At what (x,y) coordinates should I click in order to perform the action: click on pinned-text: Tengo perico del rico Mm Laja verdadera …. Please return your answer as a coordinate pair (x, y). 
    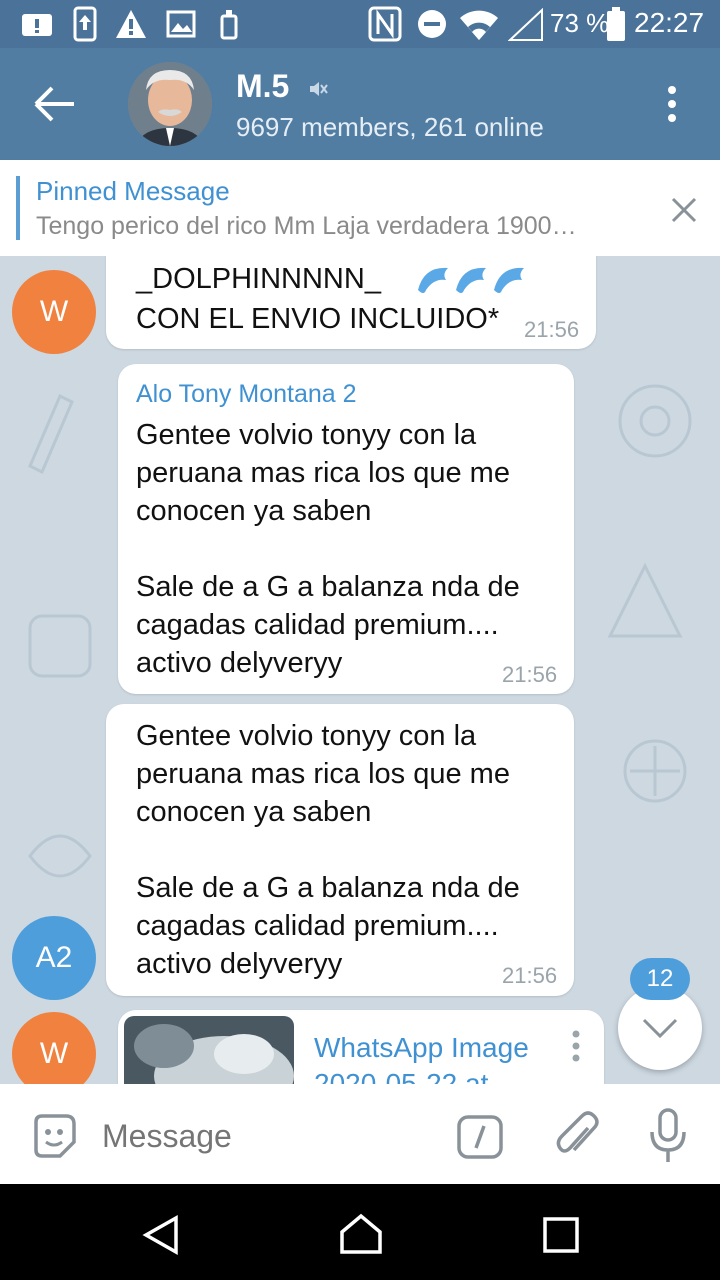
    Looking at the image, I should click on (306, 226).